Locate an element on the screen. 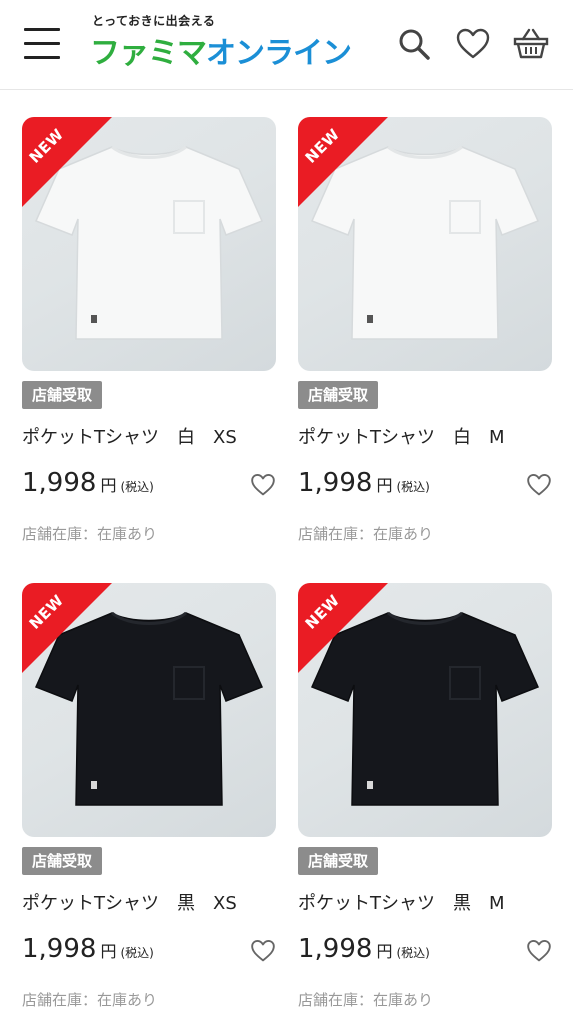 The height and width of the screenshot is (1024, 573). product-name: ポケットTシャツ 白 XS is located at coordinates (149, 436).